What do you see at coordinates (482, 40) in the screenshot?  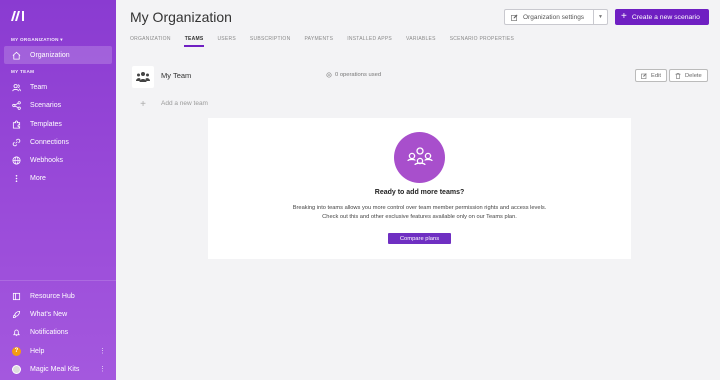 I see `tab-scenario-properties: SCENARIO PROPERTIES` at bounding box center [482, 40].